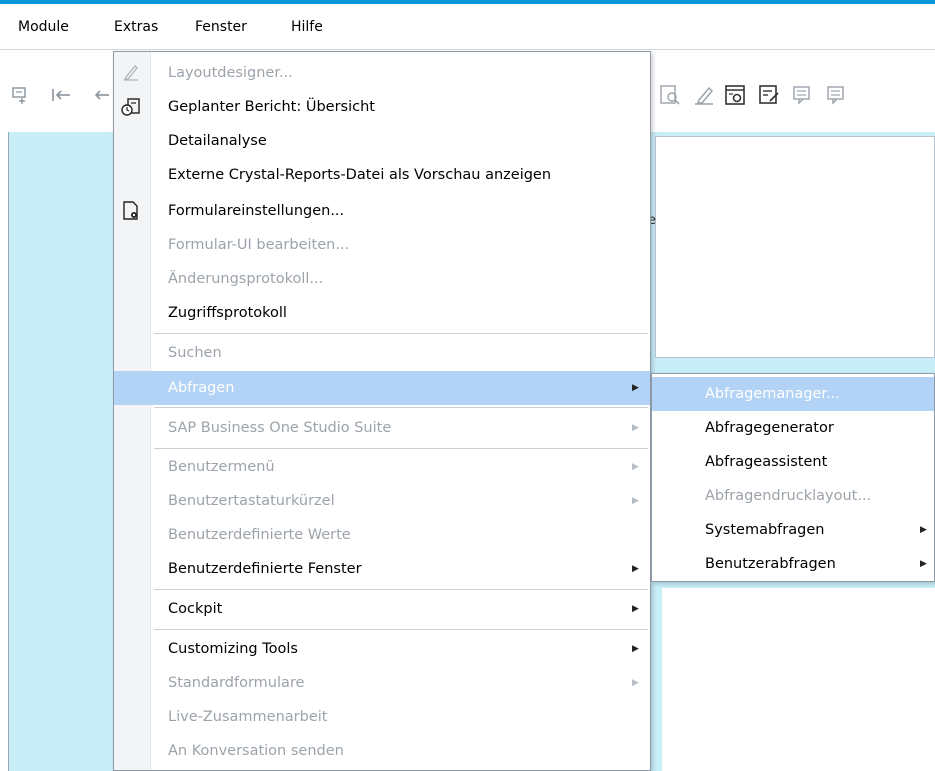 Image resolution: width=935 pixels, height=771 pixels. What do you see at coordinates (798, 679) in the screenshot?
I see `background-form-panel-lower` at bounding box center [798, 679].